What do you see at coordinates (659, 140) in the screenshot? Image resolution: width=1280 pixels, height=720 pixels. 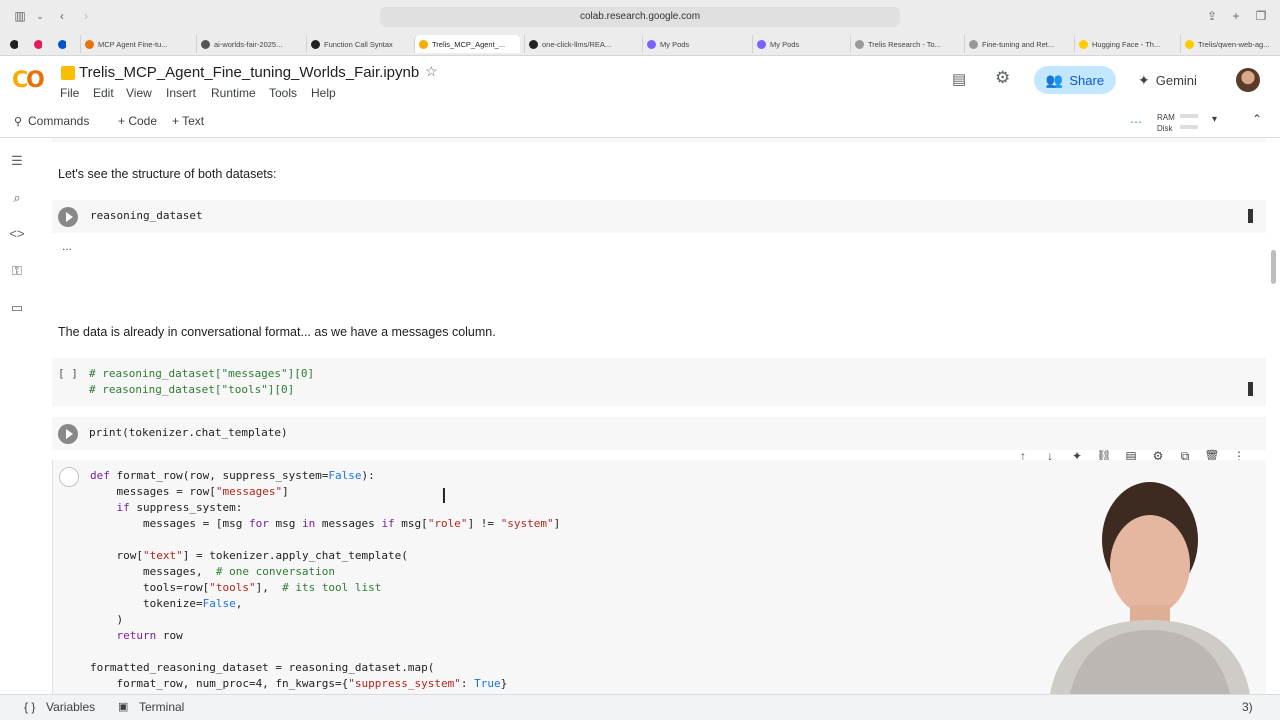 I see `previous-cell-edge` at bounding box center [659, 140].